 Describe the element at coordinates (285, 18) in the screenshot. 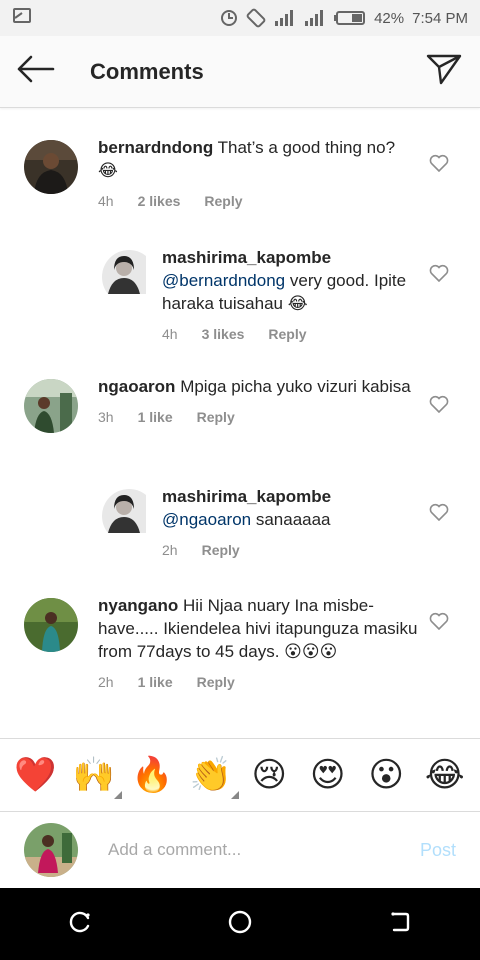

I see `signal-icon` at that location.